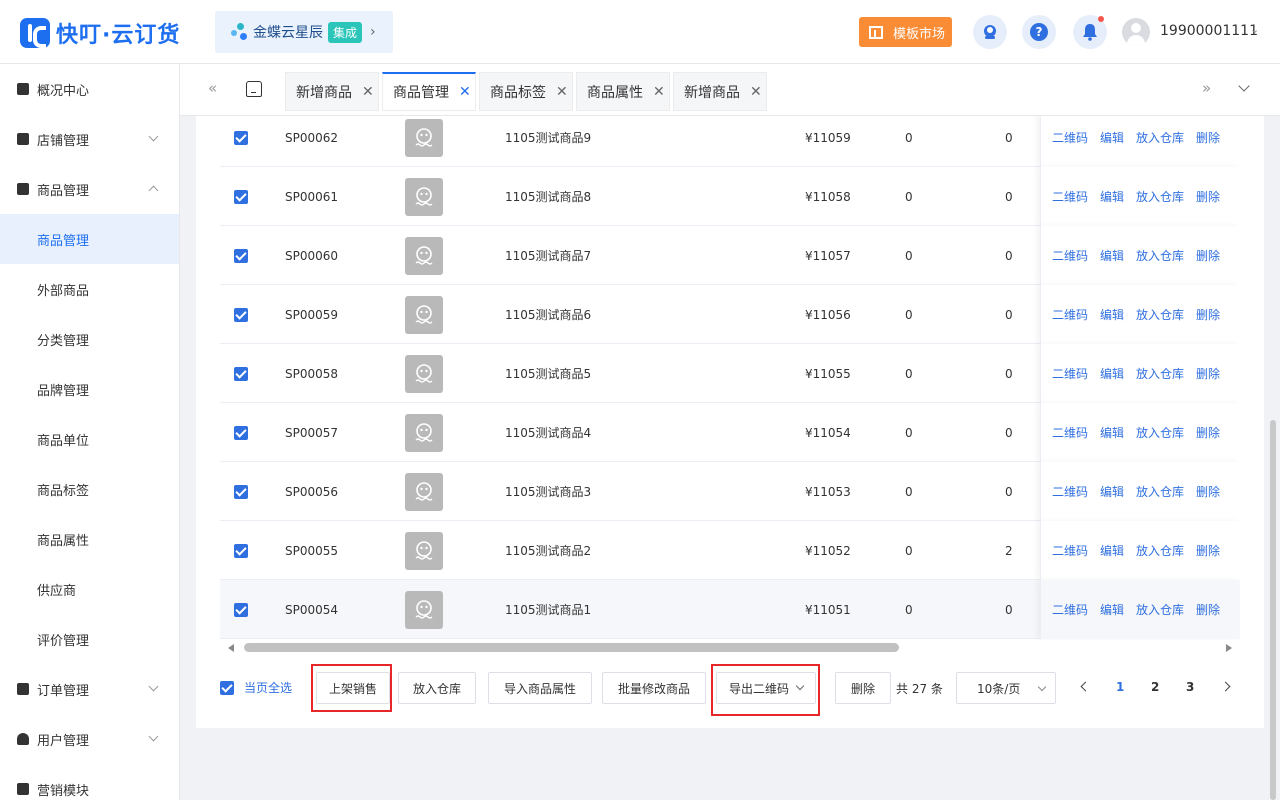 This screenshot has width=1280, height=800. Describe the element at coordinates (1085, 686) in the screenshot. I see `prev-page-icon` at that location.